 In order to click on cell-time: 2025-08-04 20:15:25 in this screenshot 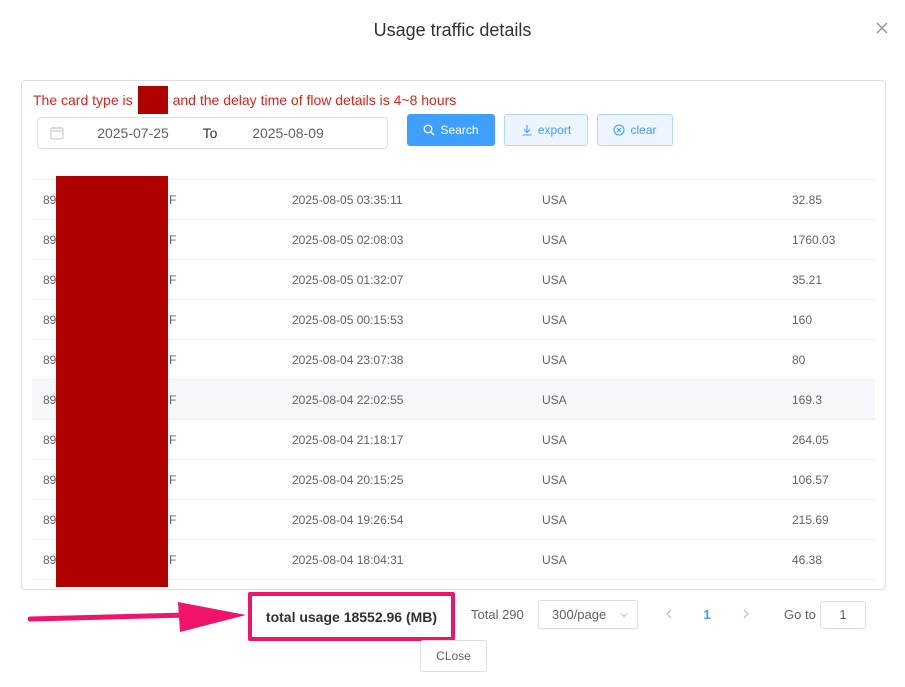, I will do `click(348, 480)`.